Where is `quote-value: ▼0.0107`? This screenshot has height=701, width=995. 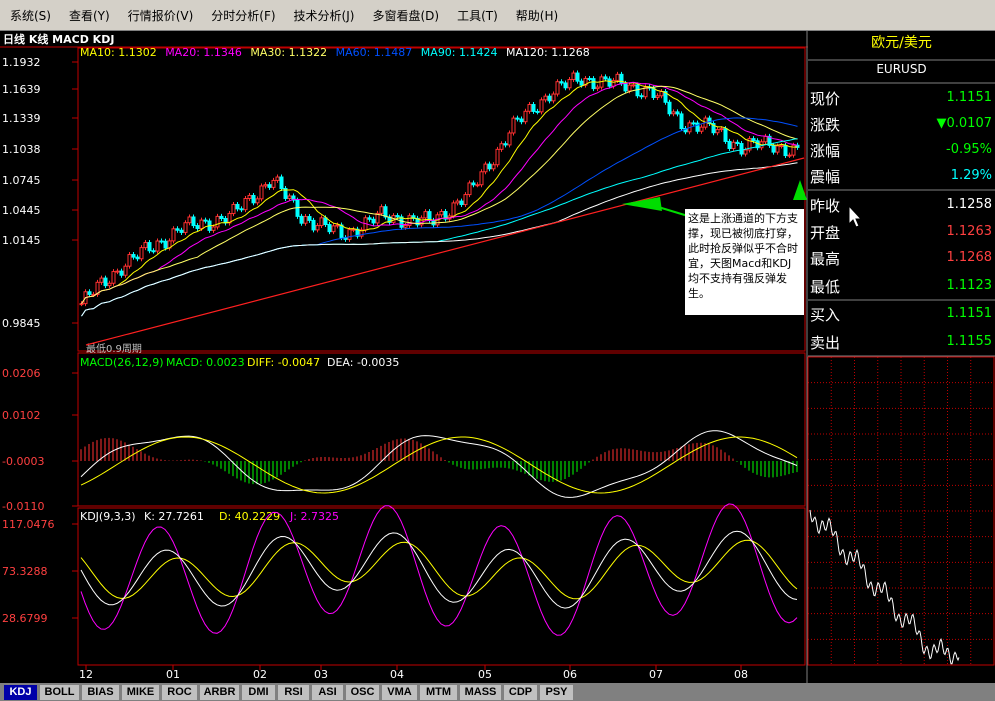 quote-value: ▼0.0107 is located at coordinates (964, 123).